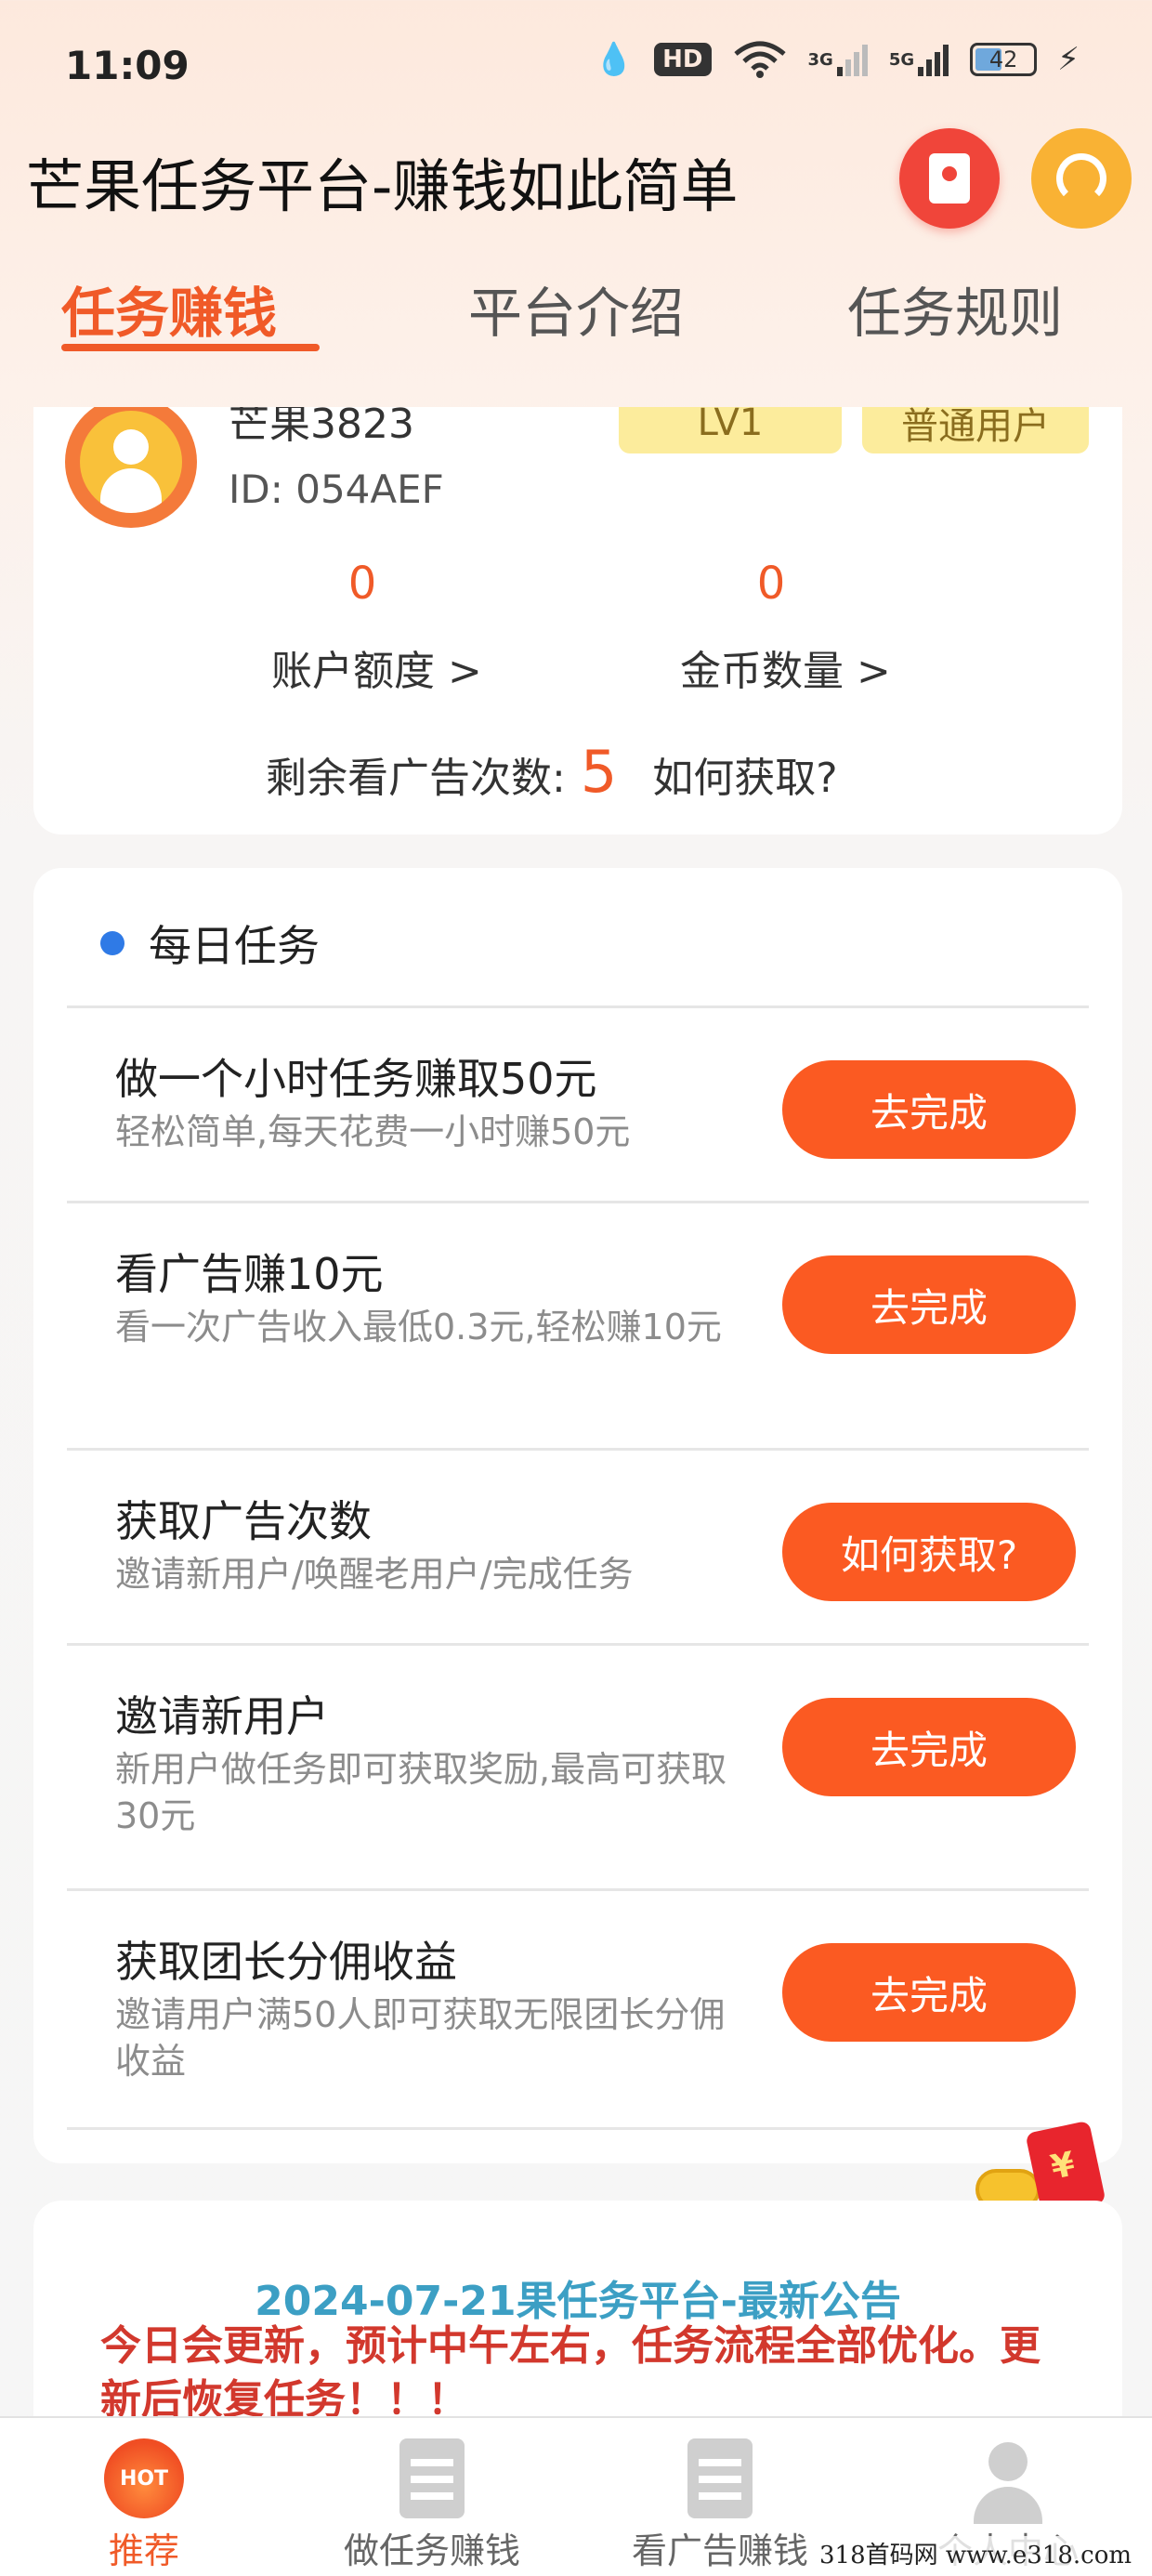 This screenshot has width=1152, height=2576. What do you see at coordinates (599, 772) in the screenshot?
I see `ad-remaining-count: 5` at bounding box center [599, 772].